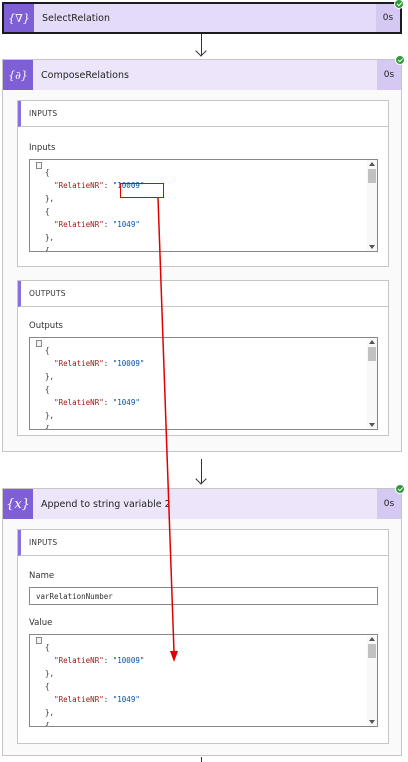 The height and width of the screenshot is (762, 408). What do you see at coordinates (142, 190) in the screenshot?
I see `annotation-highlight-box` at bounding box center [142, 190].